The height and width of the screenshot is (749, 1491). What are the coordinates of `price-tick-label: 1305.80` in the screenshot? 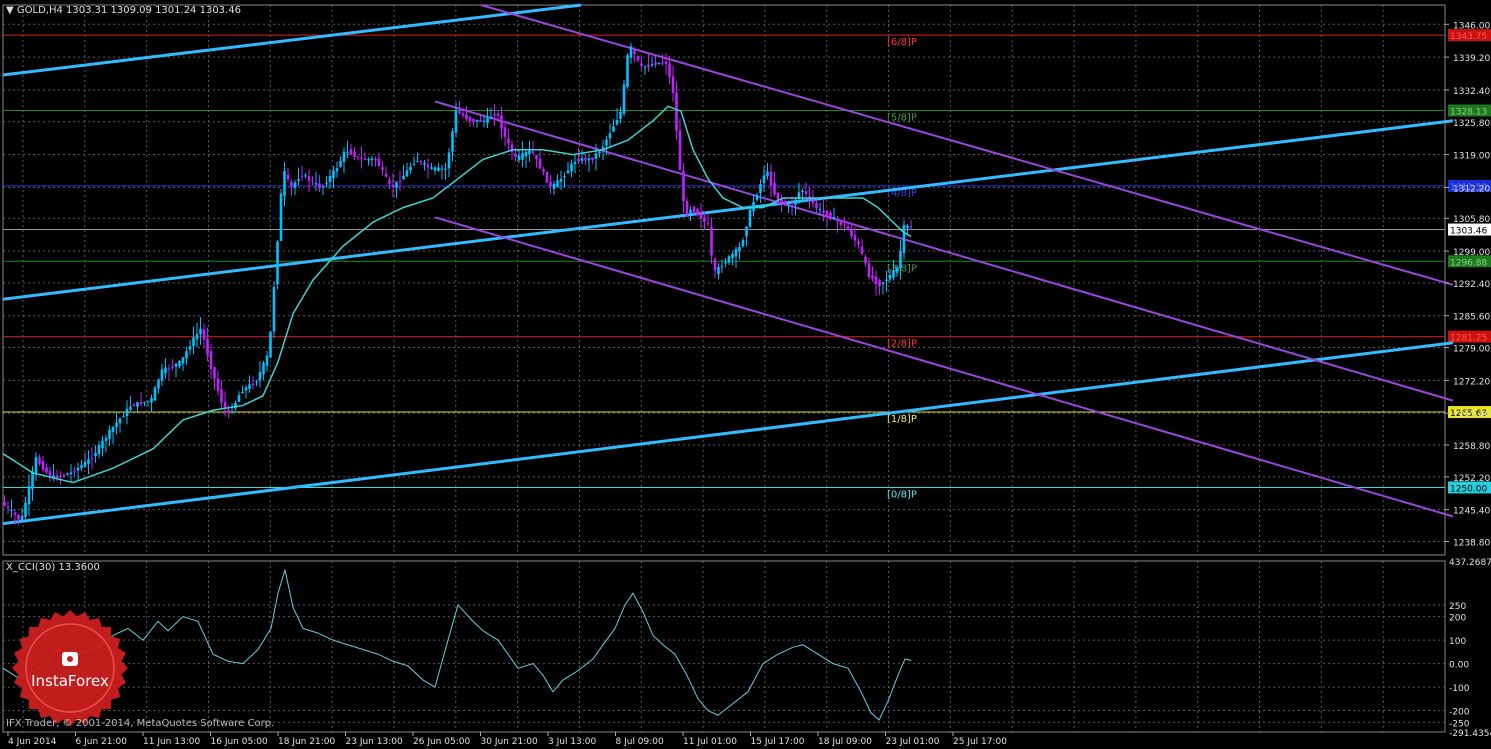 It's located at (1471, 220).